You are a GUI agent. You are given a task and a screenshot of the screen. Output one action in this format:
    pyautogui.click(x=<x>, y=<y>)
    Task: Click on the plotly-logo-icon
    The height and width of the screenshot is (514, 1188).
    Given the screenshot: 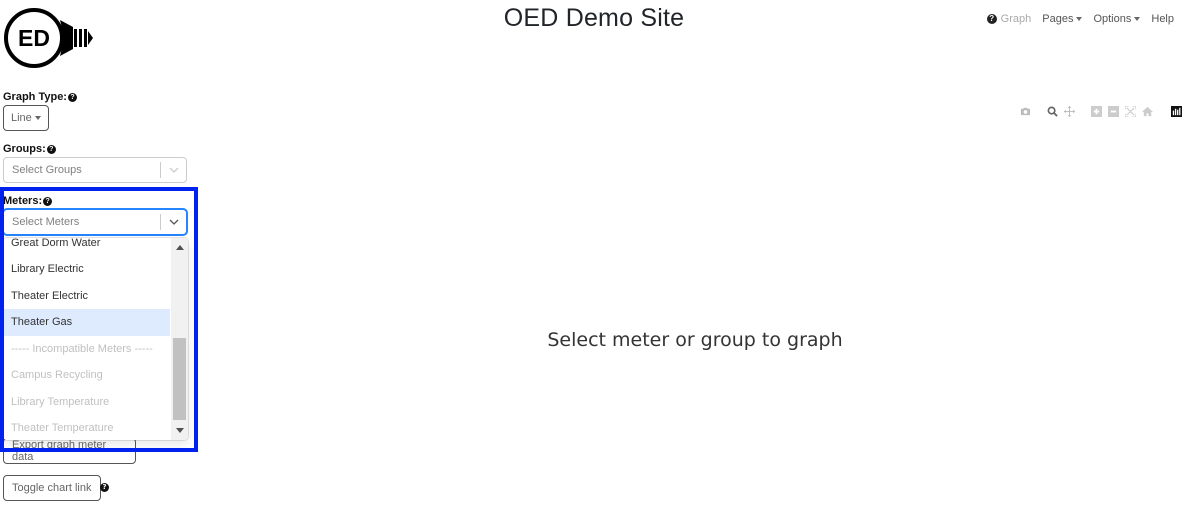 What is the action you would take?
    pyautogui.click(x=1176, y=111)
    